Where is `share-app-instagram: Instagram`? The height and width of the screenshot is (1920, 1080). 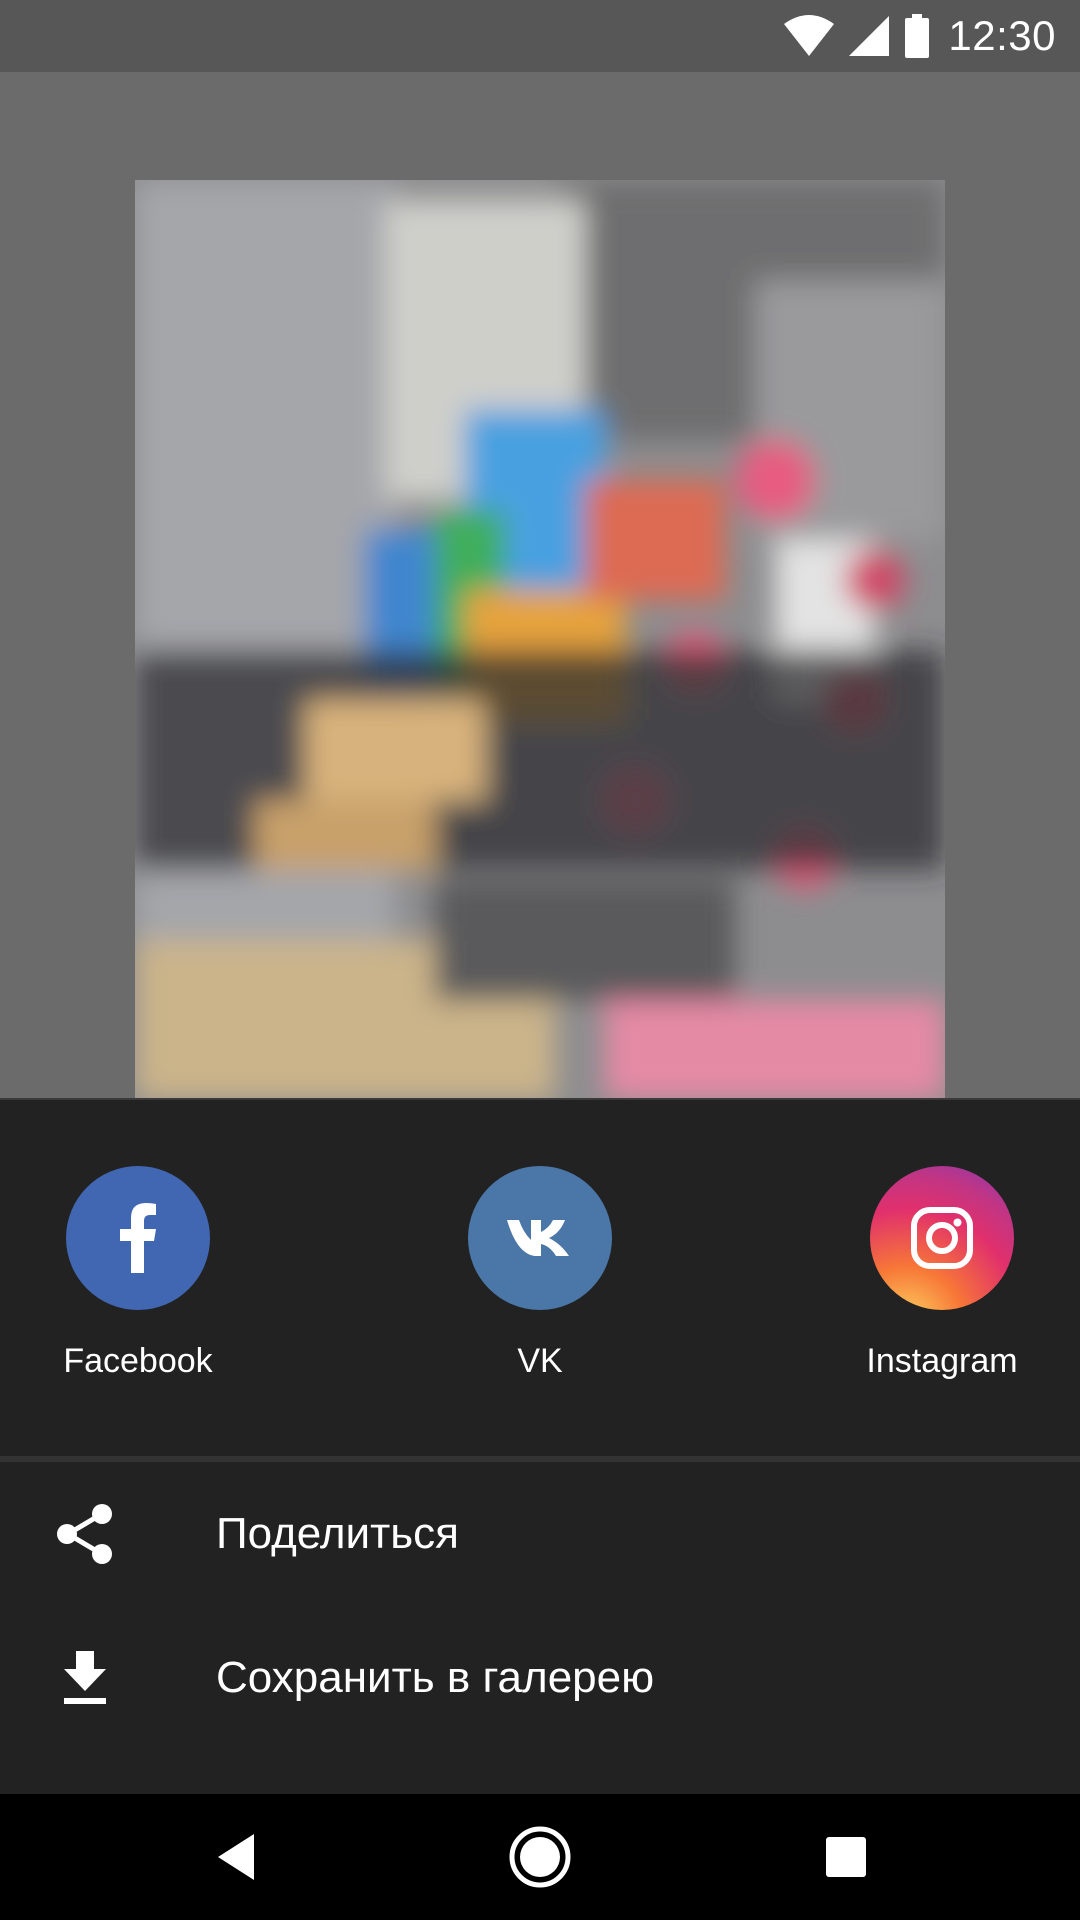 share-app-instagram: Instagram is located at coordinates (942, 1286).